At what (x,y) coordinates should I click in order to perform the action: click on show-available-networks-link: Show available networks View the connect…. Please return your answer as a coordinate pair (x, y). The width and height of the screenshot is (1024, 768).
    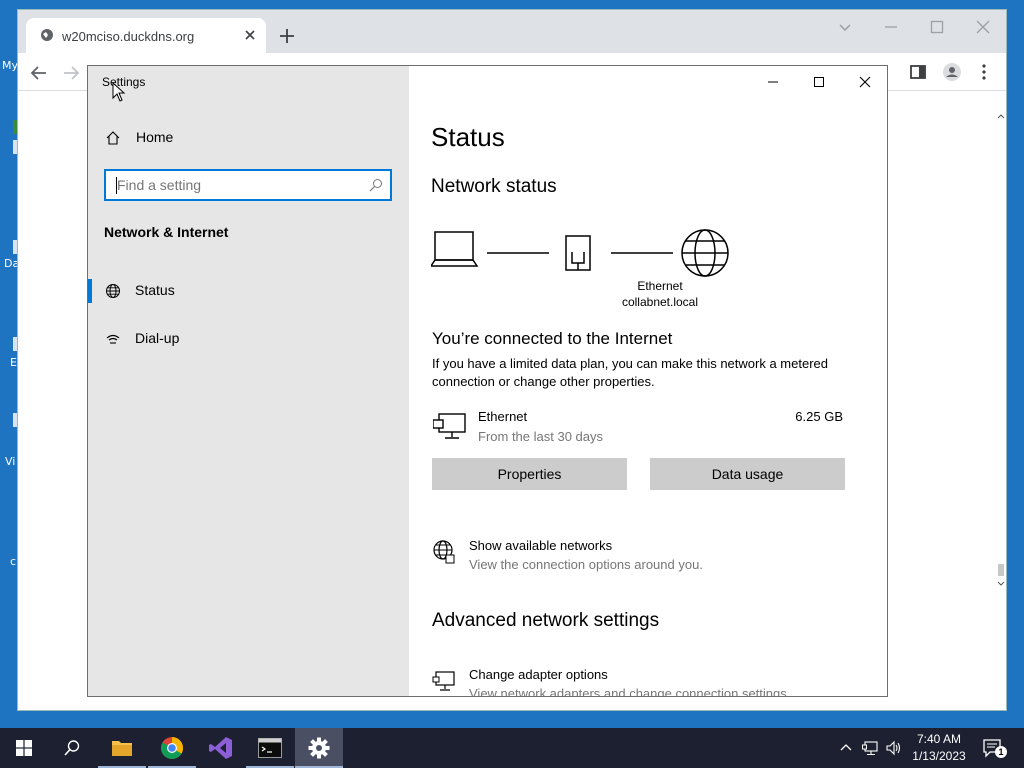
    Looking at the image, I should click on (652, 558).